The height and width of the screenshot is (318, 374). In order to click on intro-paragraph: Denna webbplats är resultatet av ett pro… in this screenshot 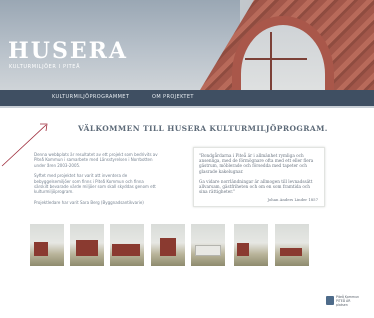, I will do `click(96, 160)`.